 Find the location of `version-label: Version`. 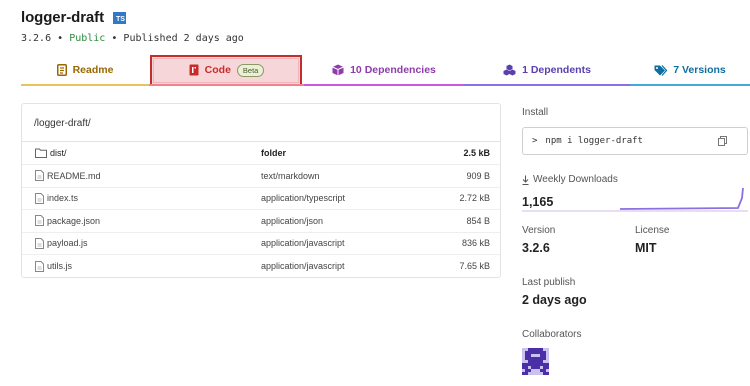

version-label: Version is located at coordinates (539, 230).